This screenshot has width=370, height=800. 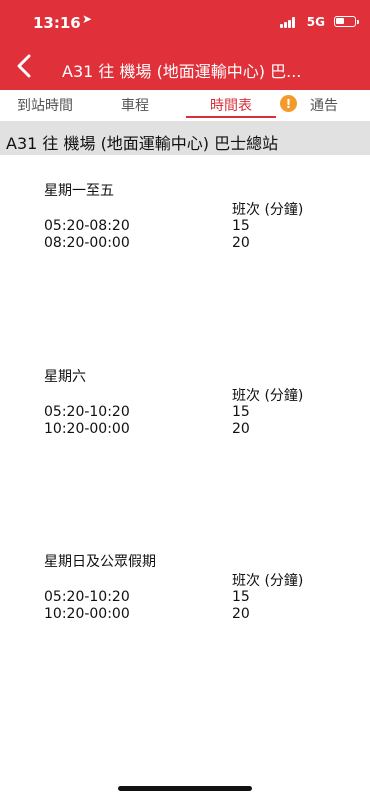 I want to click on tab-notice: 通告, so click(x=324, y=105).